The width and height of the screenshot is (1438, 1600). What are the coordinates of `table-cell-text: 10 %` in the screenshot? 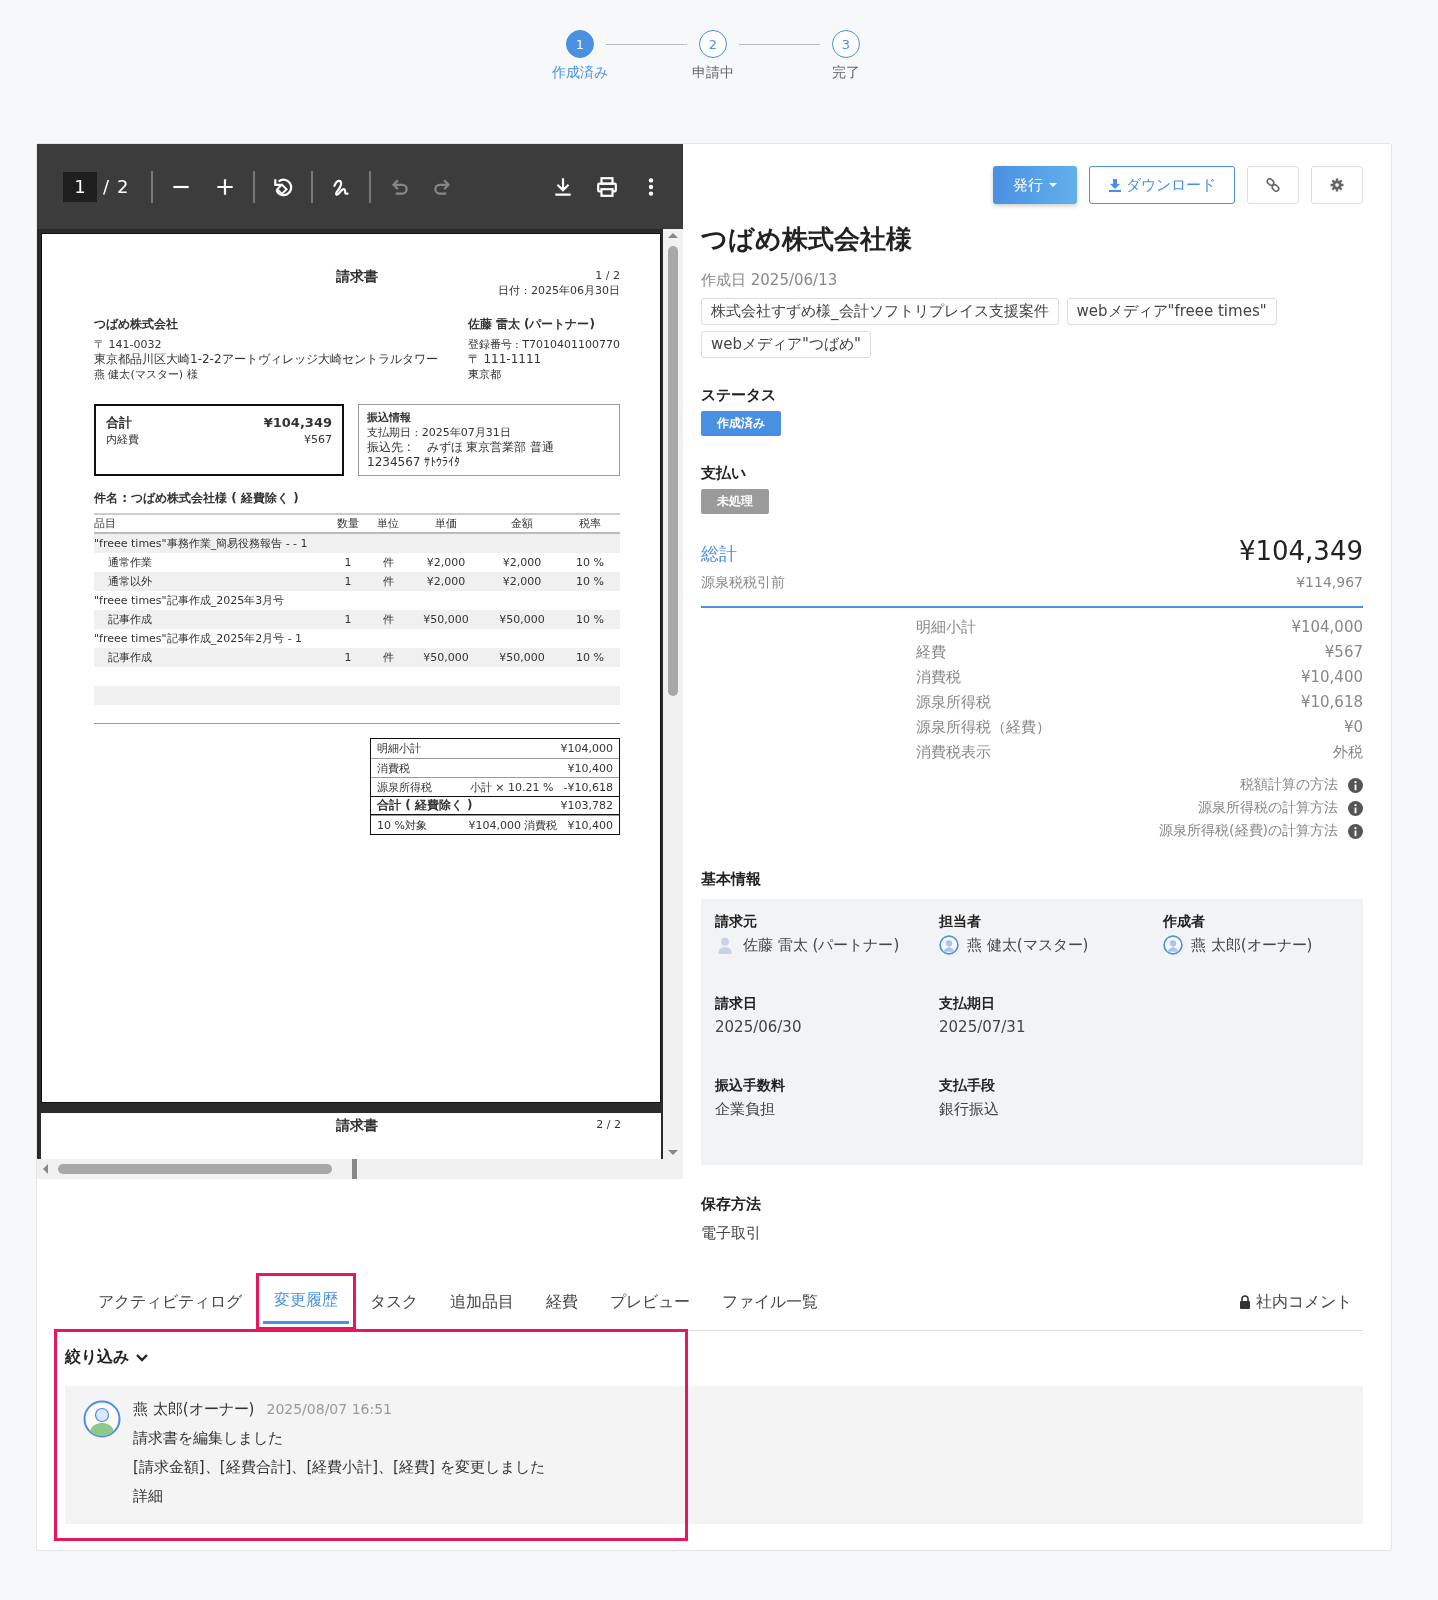 It's located at (590, 581).